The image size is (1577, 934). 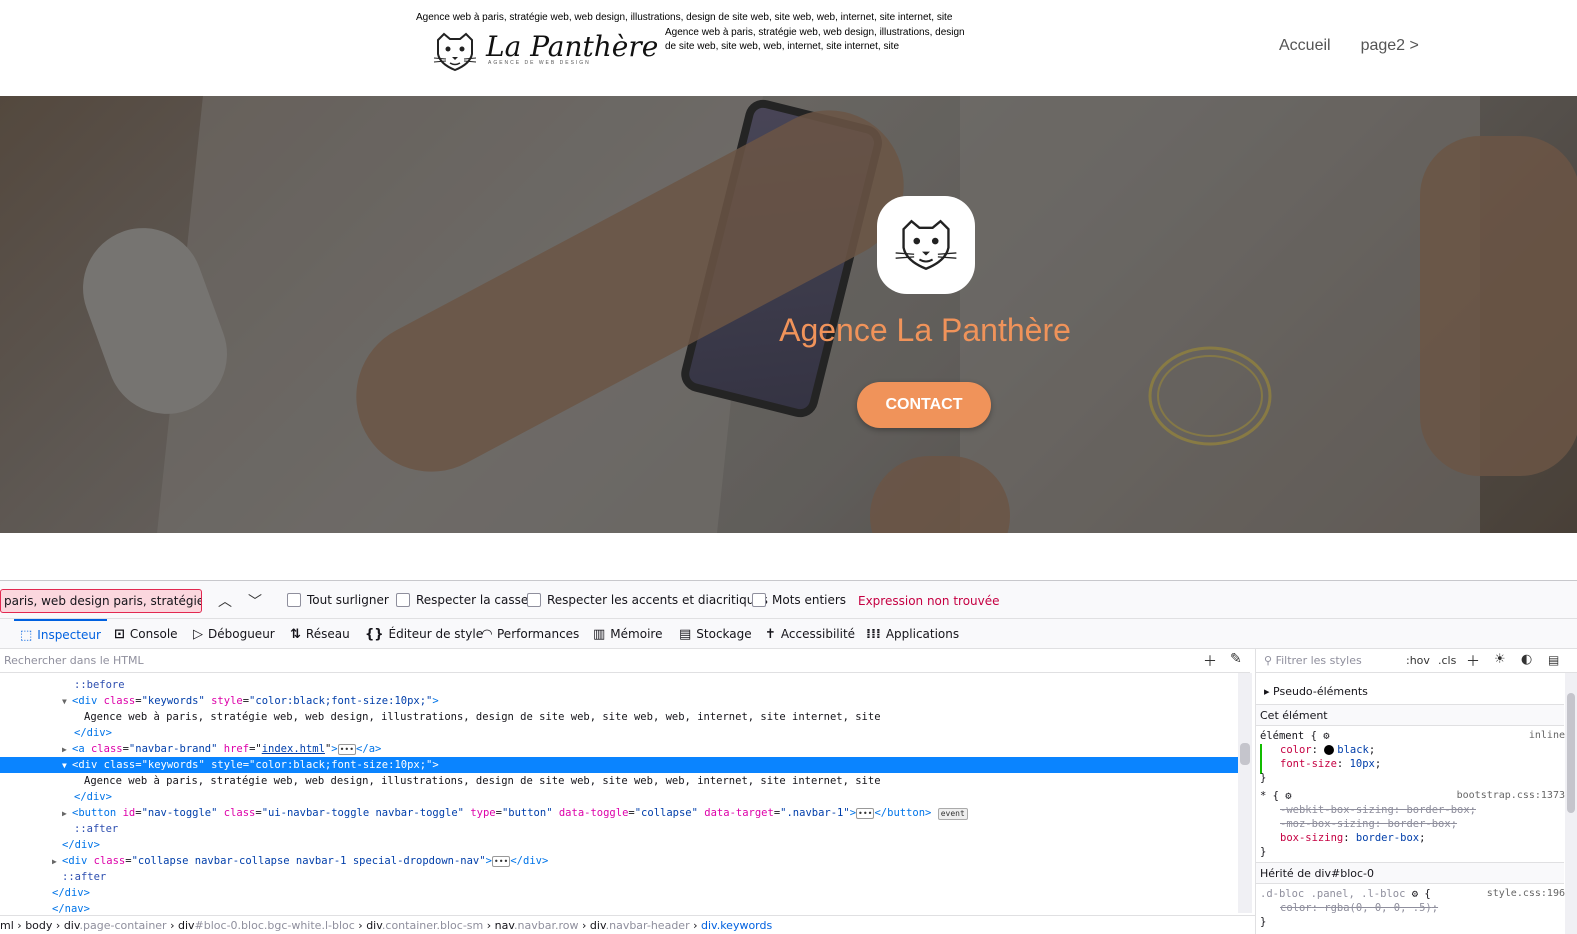 I want to click on breadcrumb-item: div.navbar-header, so click(x=640, y=925).